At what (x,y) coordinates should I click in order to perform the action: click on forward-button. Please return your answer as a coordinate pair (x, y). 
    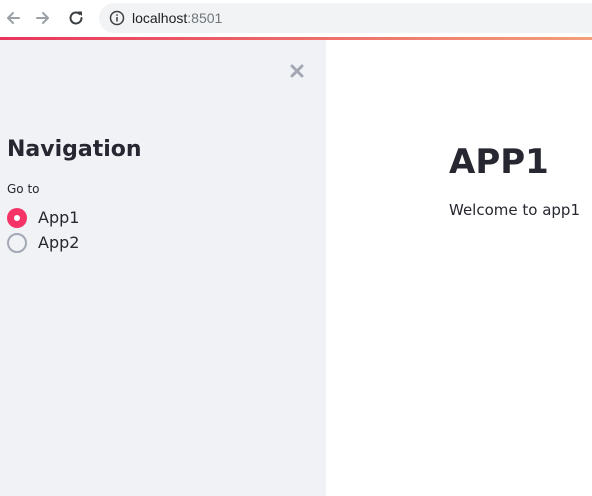
    Looking at the image, I should click on (43, 18).